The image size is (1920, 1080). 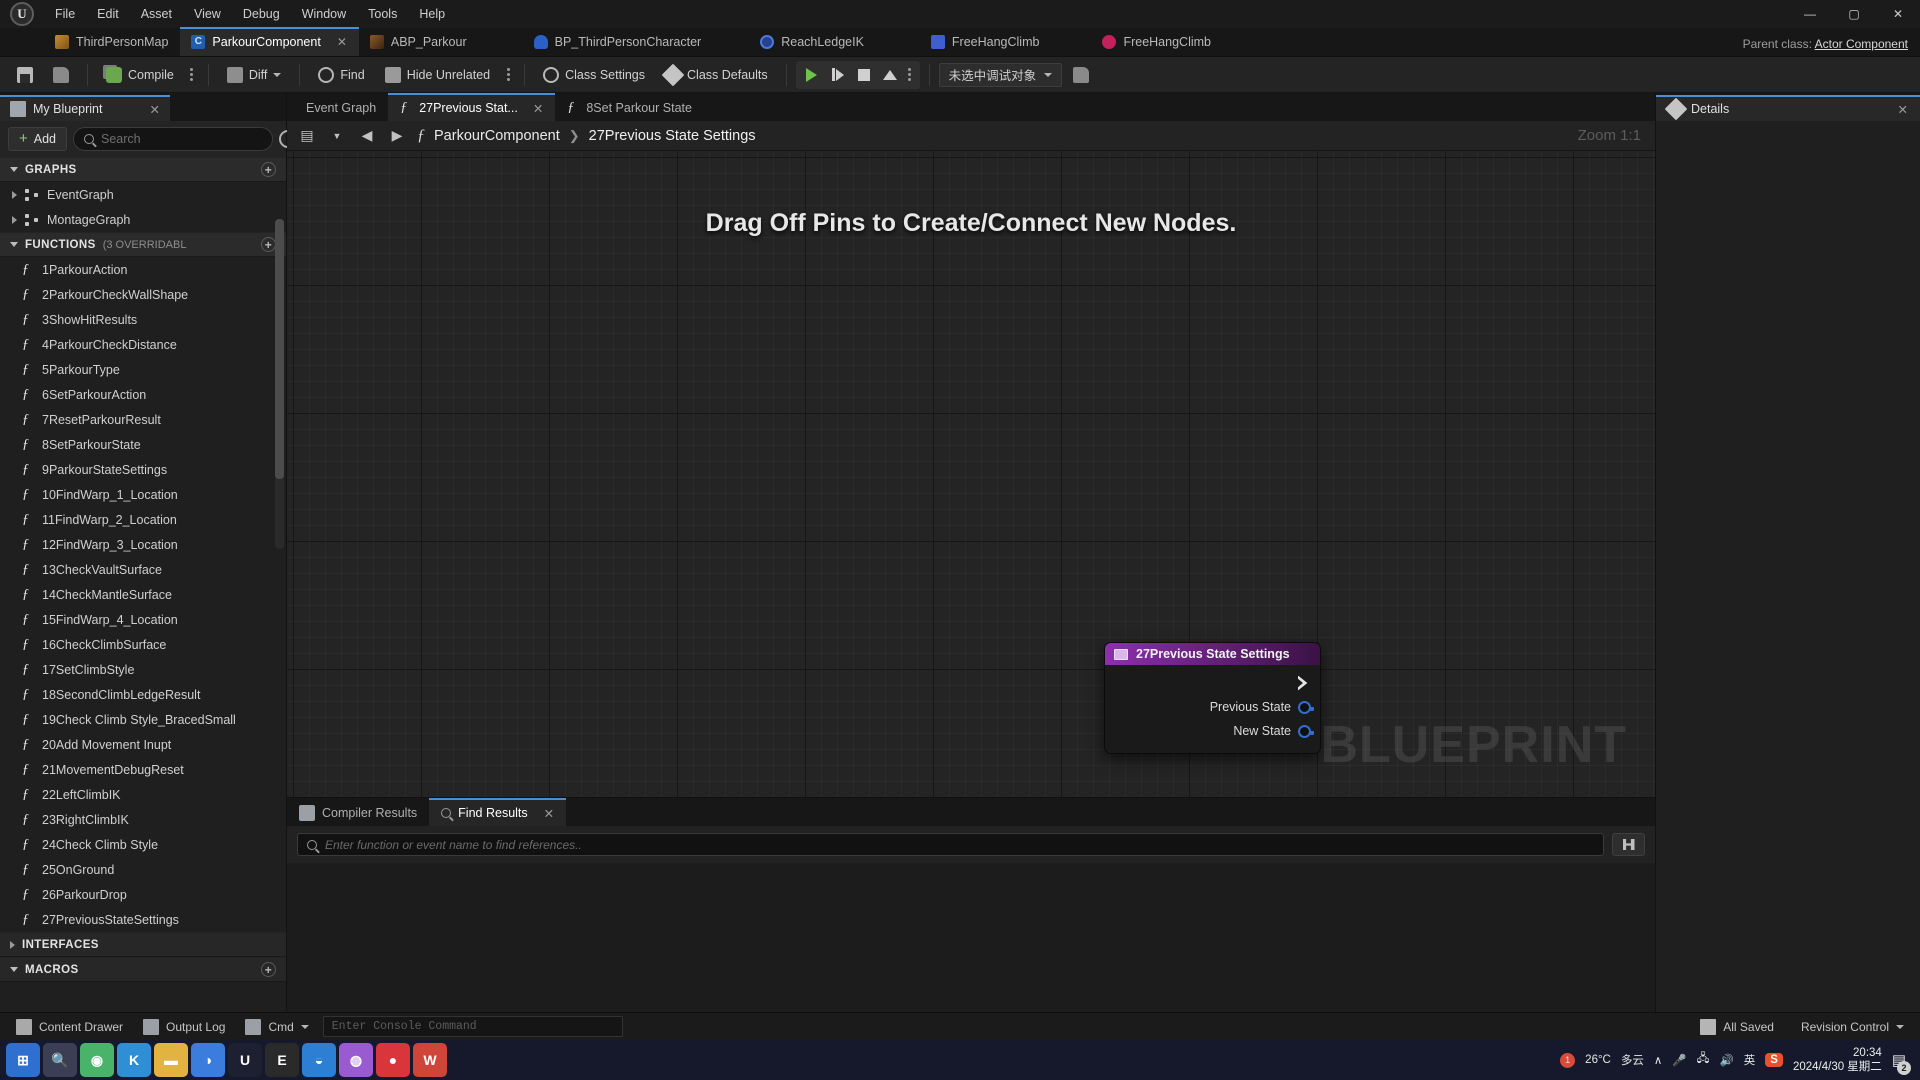 What do you see at coordinates (184, 1027) in the screenshot?
I see `output-log-button: Output Log` at bounding box center [184, 1027].